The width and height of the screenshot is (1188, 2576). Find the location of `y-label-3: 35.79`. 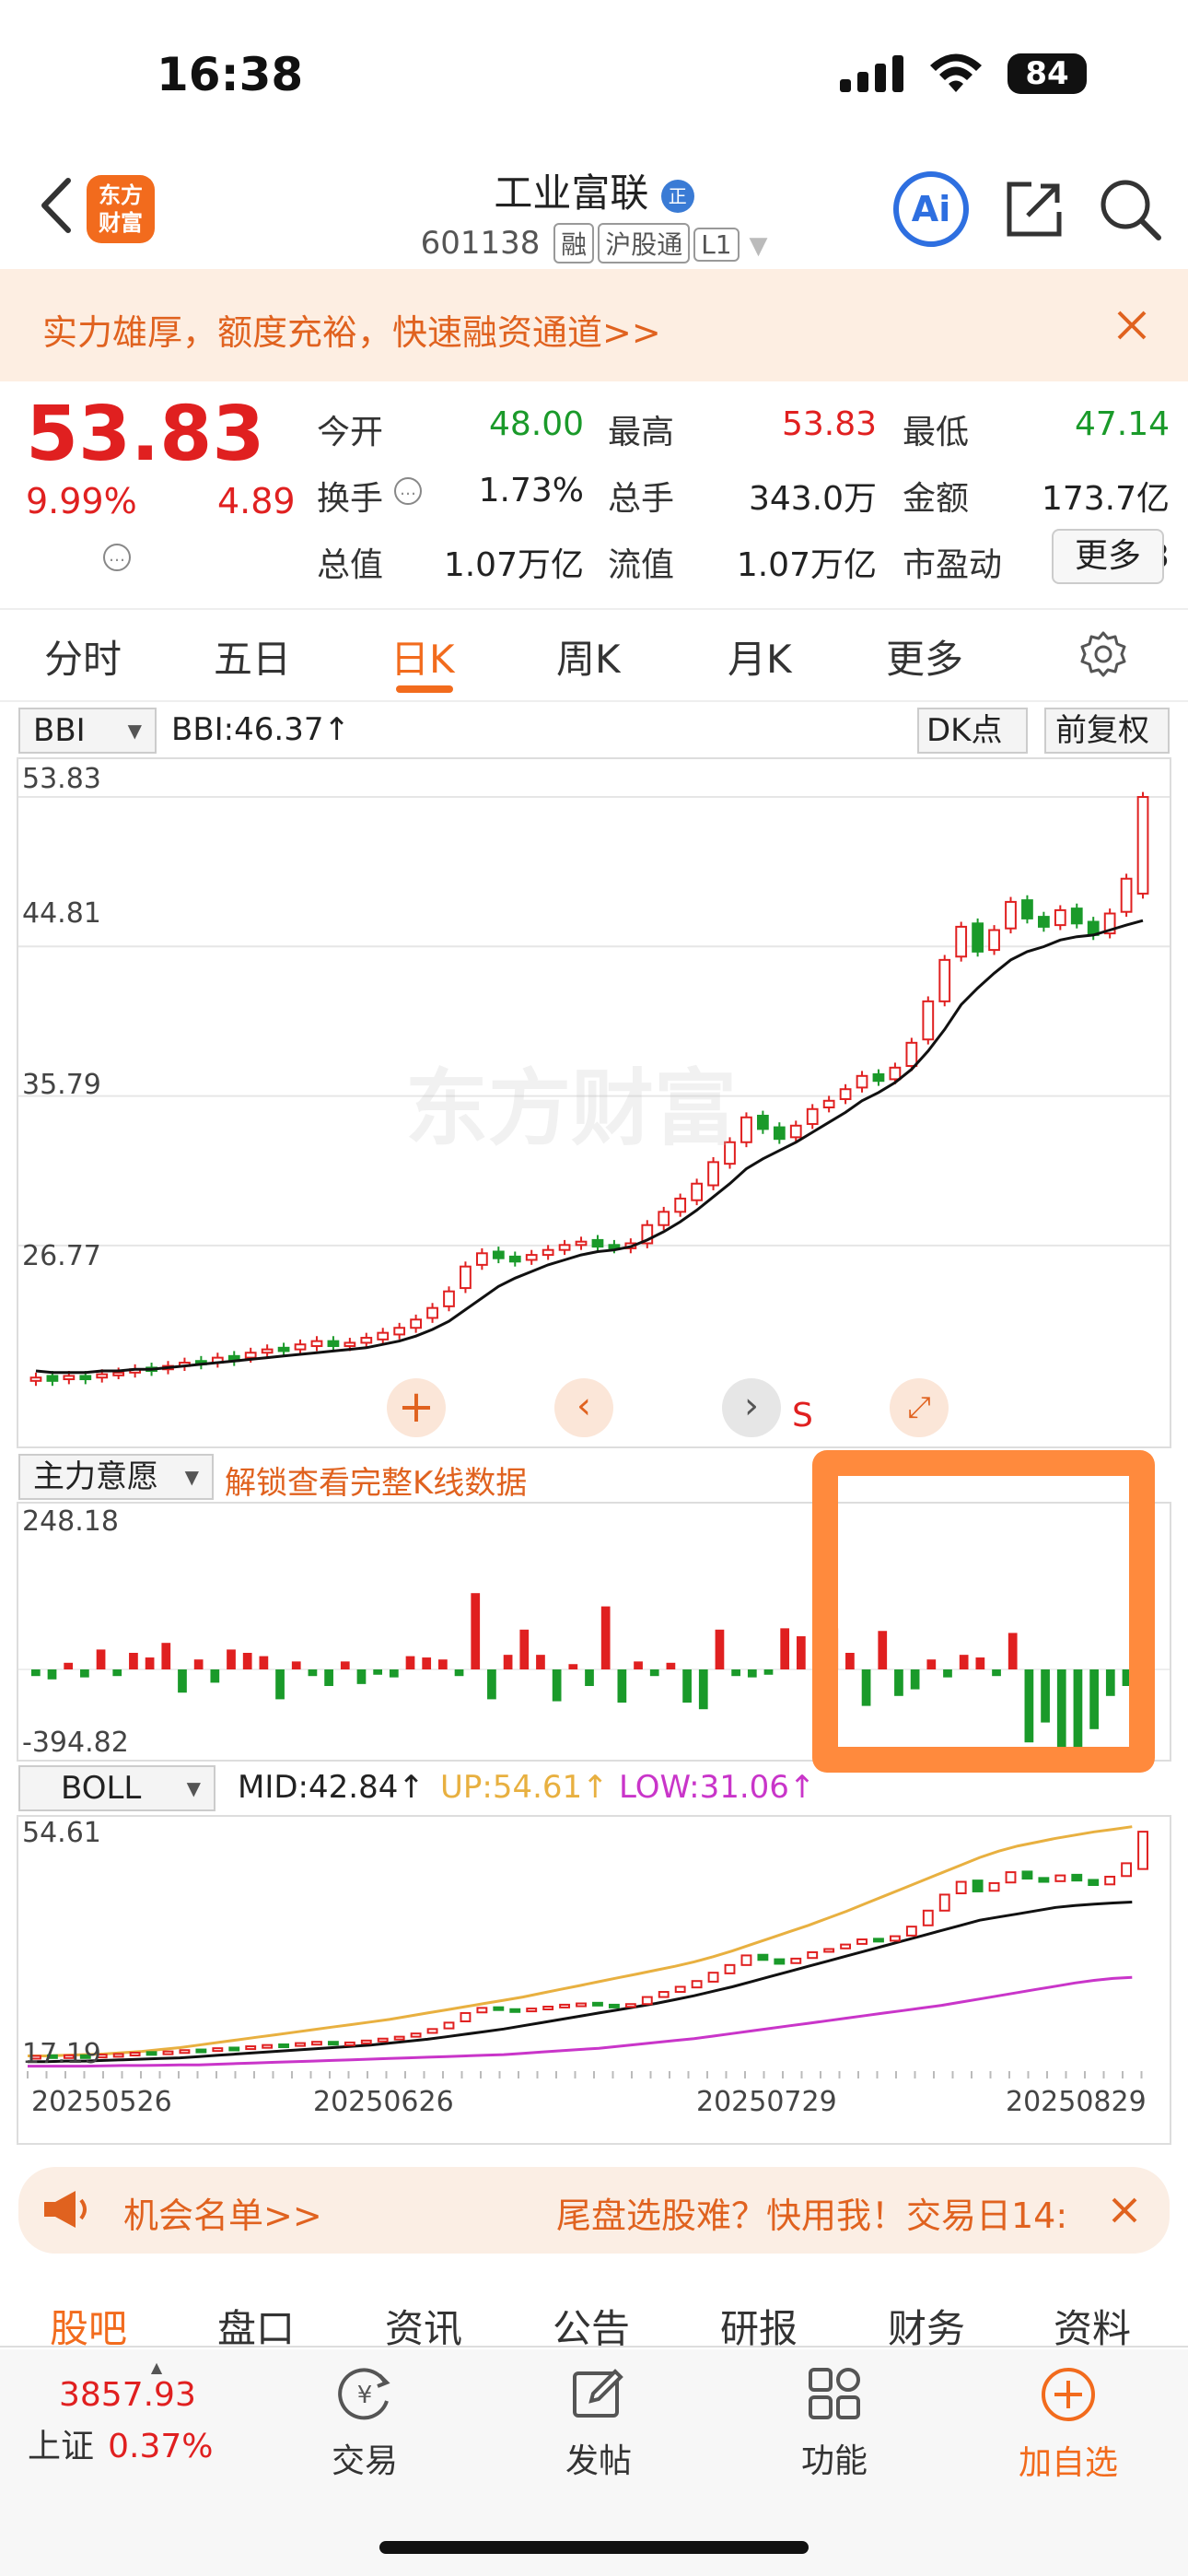

y-label-3: 35.79 is located at coordinates (61, 1085).